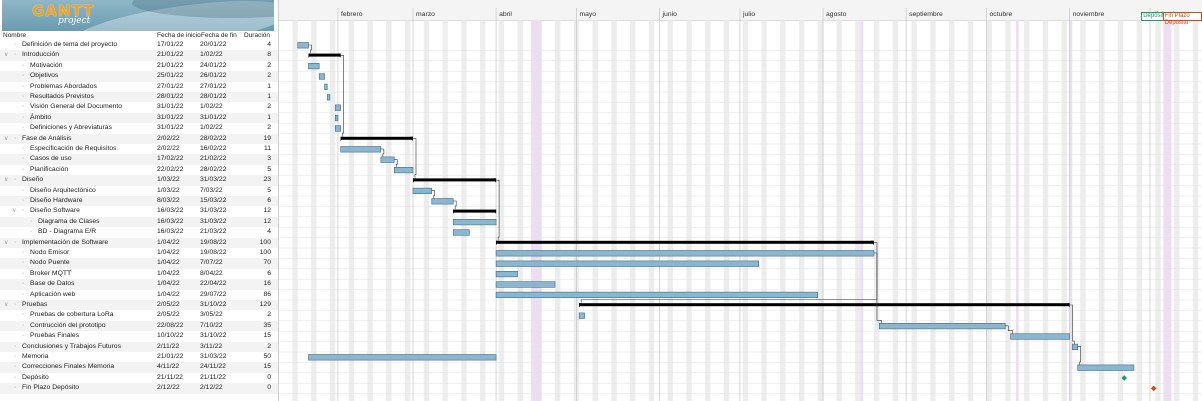 Image resolution: width=1202 pixels, height=401 pixels. Describe the element at coordinates (139, 211) in the screenshot. I see `task-row: ∨ ◦ Diseño Software 16/03/22 31/03/22 12` at that location.